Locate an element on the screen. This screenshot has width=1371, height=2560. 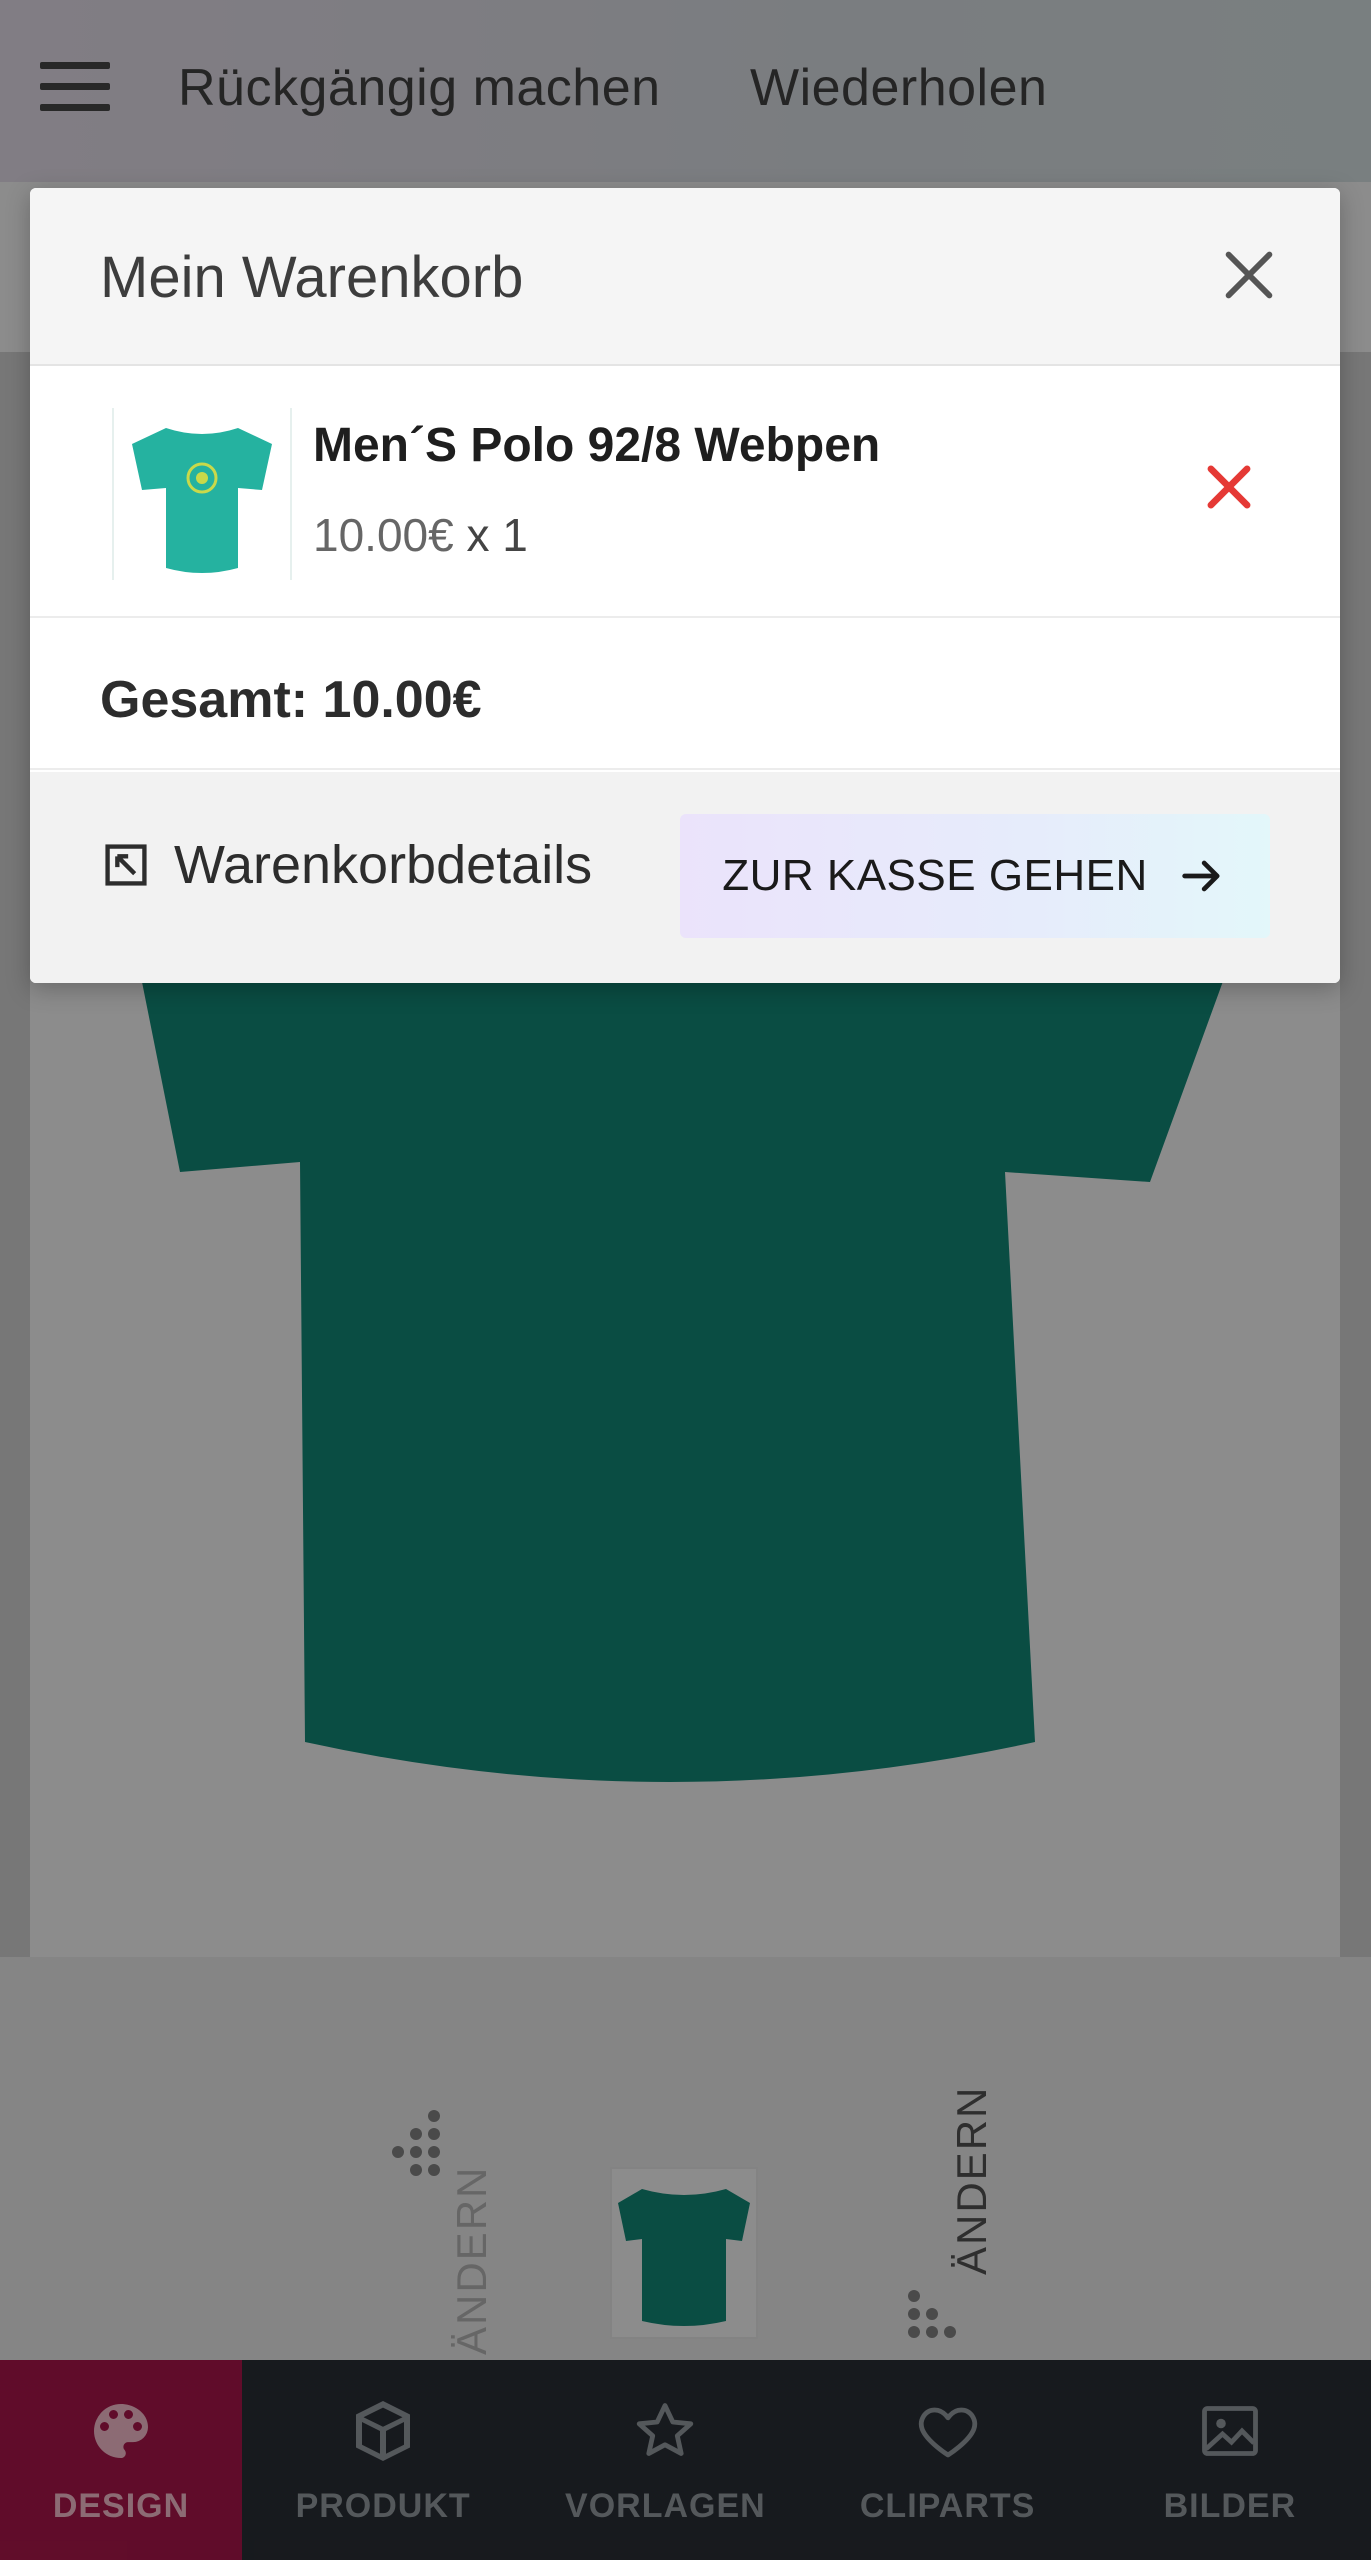
cart-item-quantity: x 1 is located at coordinates (497, 535).